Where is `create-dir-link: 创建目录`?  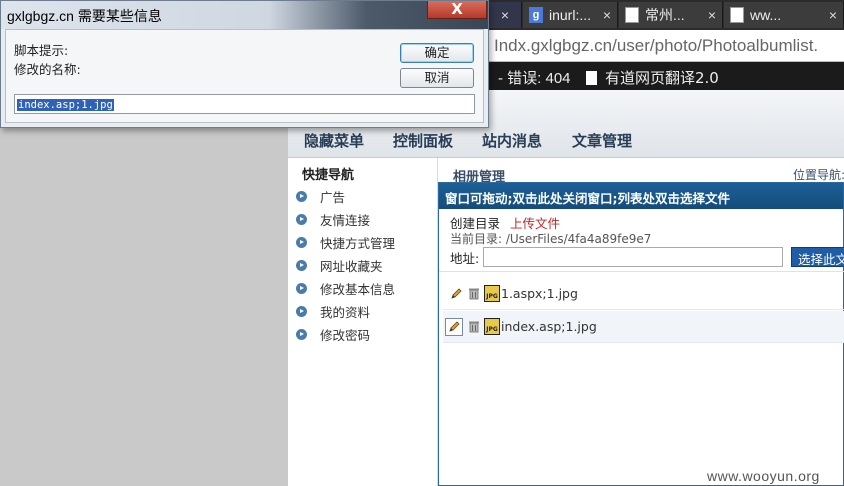 create-dir-link: 创建目录 is located at coordinates (475, 223).